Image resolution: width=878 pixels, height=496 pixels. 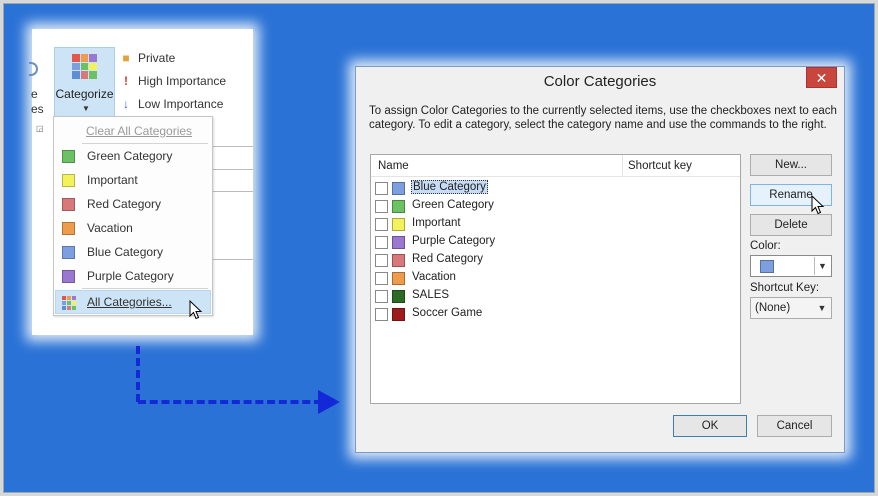 What do you see at coordinates (430, 295) in the screenshot?
I see `category-name: SALES` at bounding box center [430, 295].